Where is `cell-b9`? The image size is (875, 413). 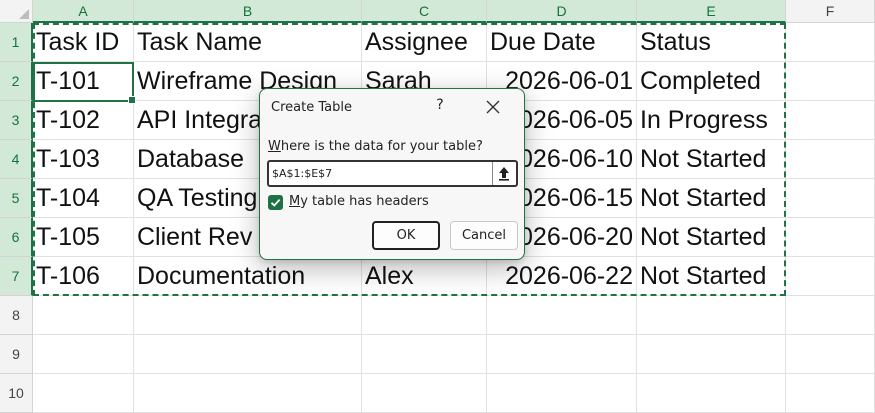 cell-b9 is located at coordinates (248, 354).